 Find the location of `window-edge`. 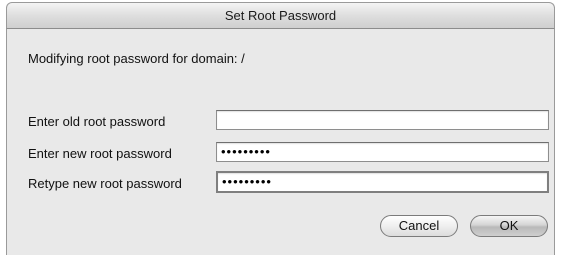

window-edge is located at coordinates (560, 127).